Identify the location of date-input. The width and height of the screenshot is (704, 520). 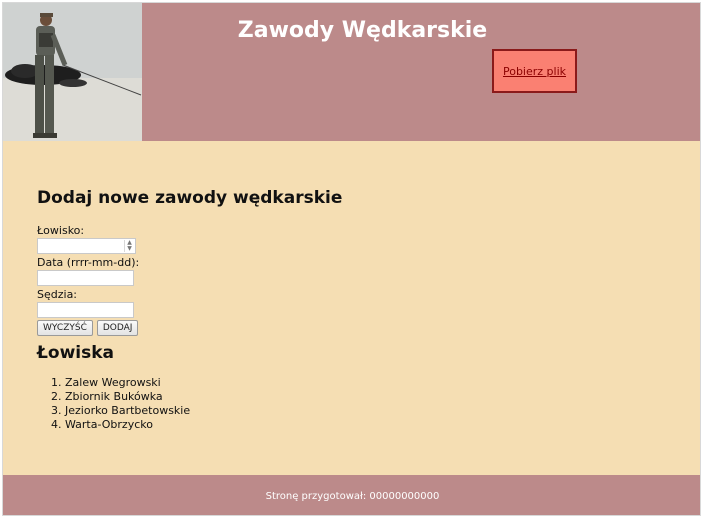
(85, 278).